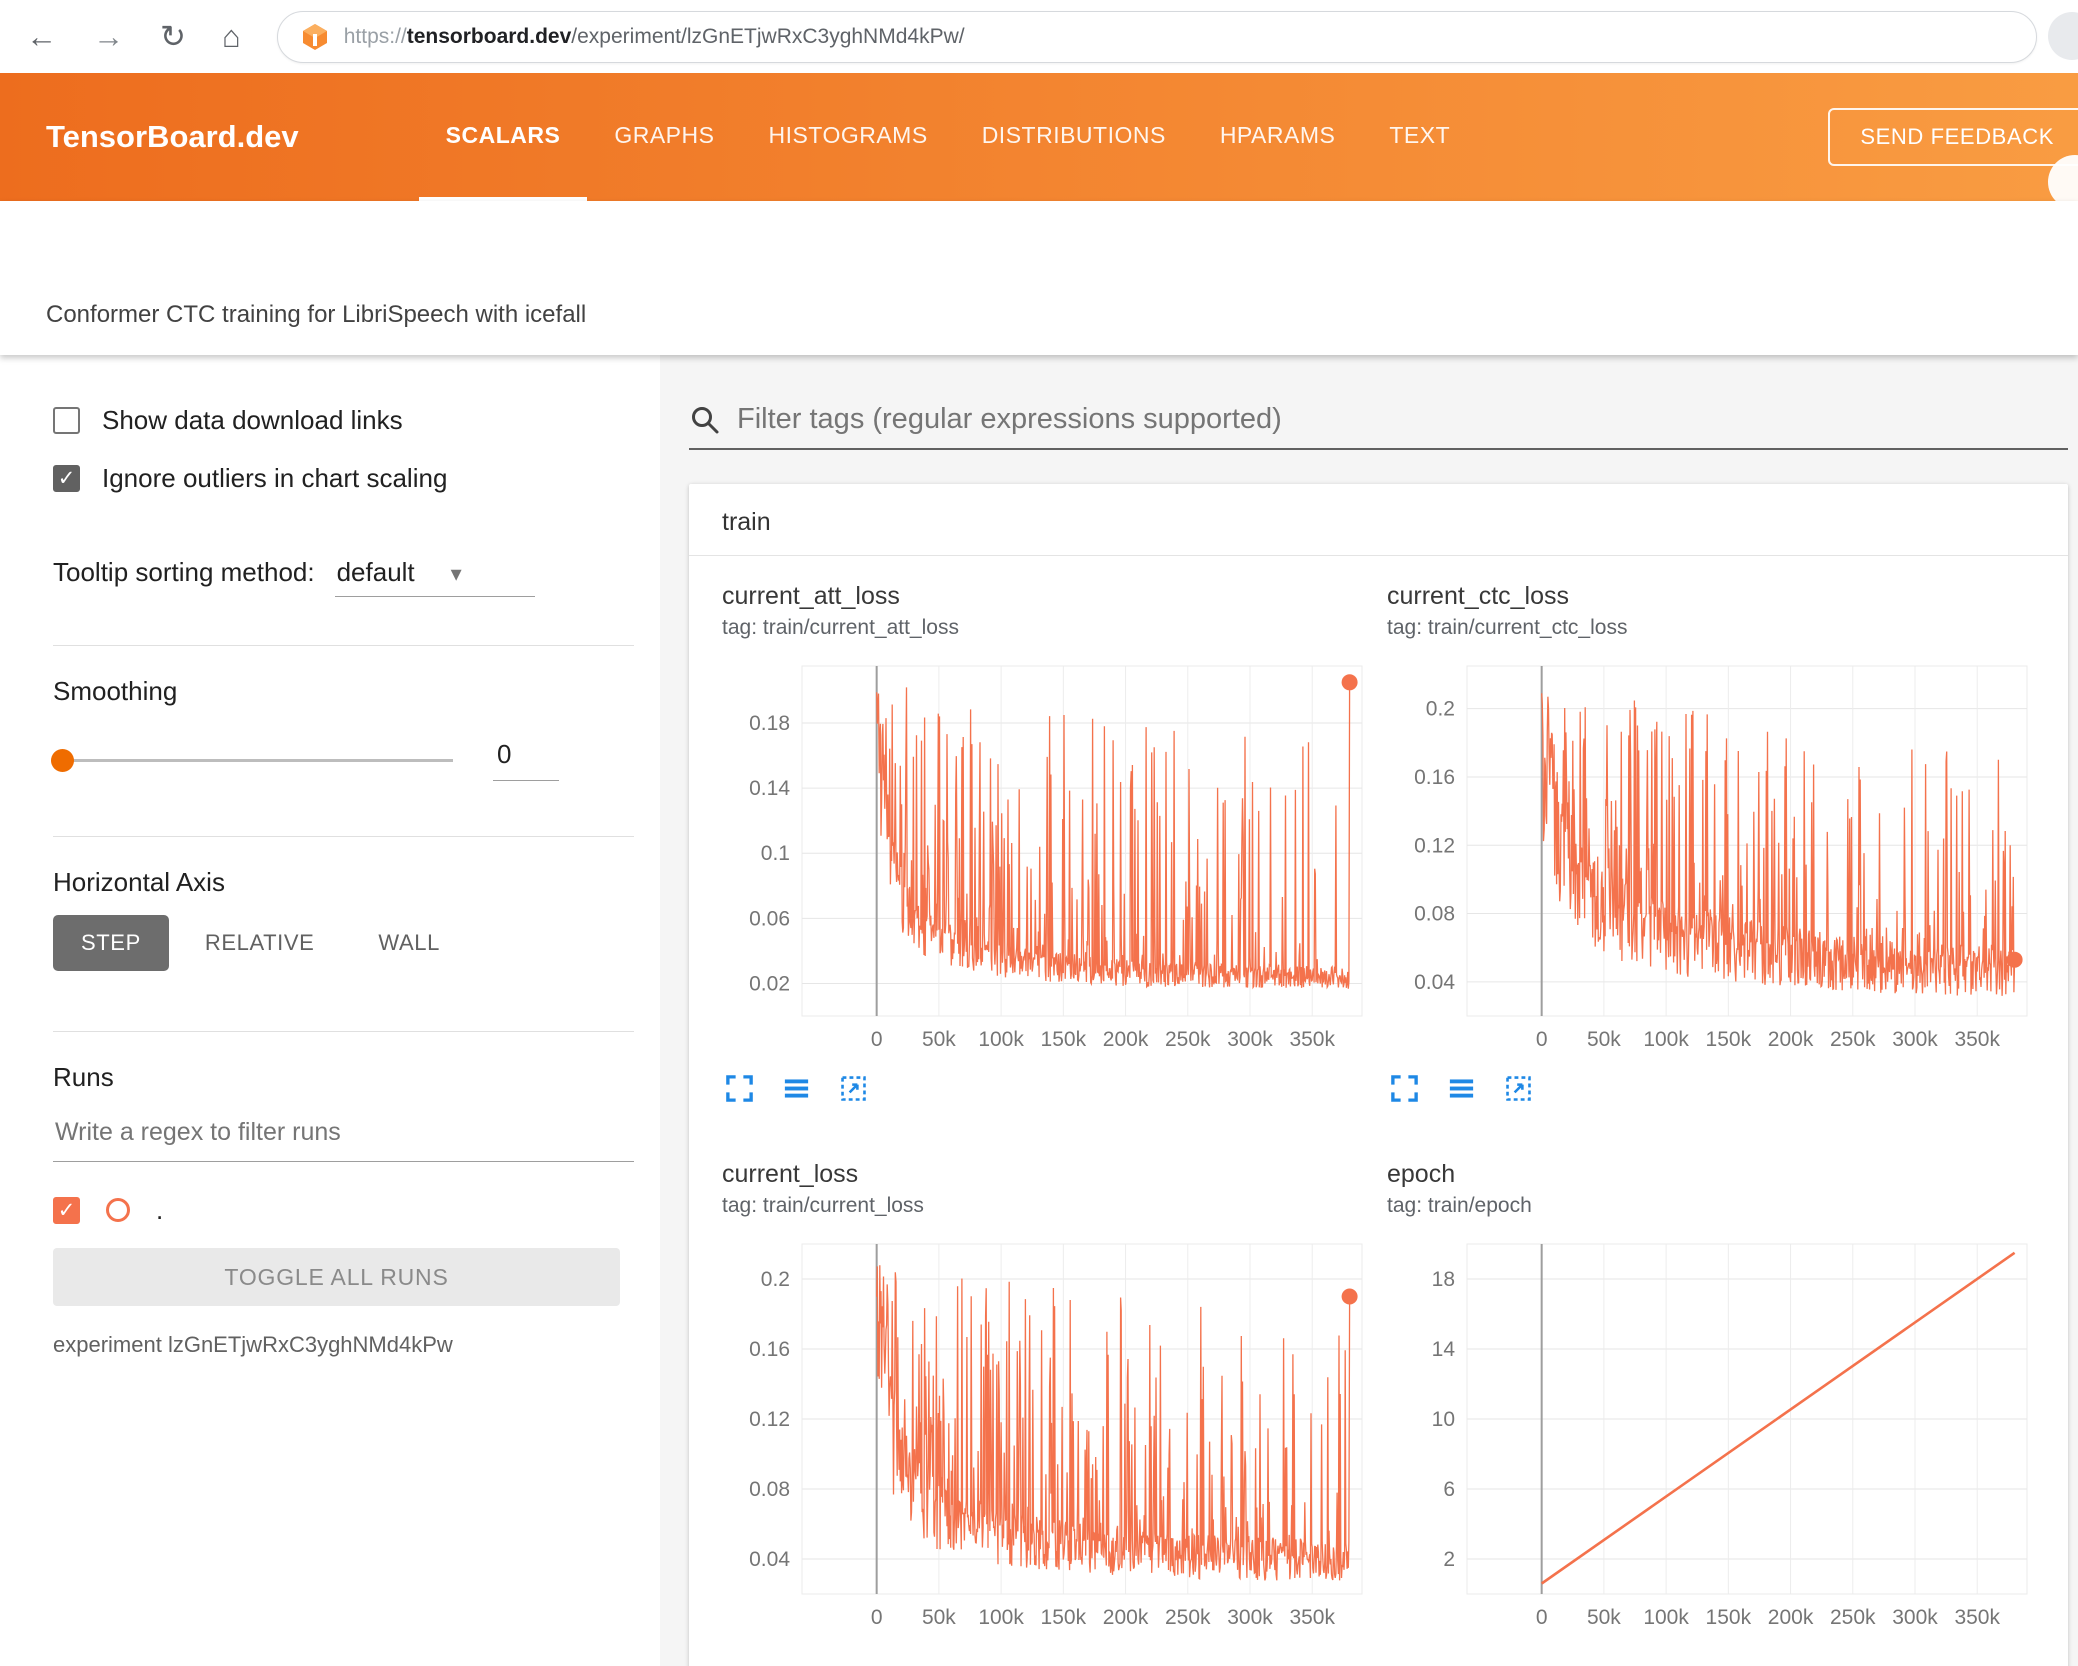  Describe the element at coordinates (160, 1209) in the screenshot. I see `run-name: .` at that location.